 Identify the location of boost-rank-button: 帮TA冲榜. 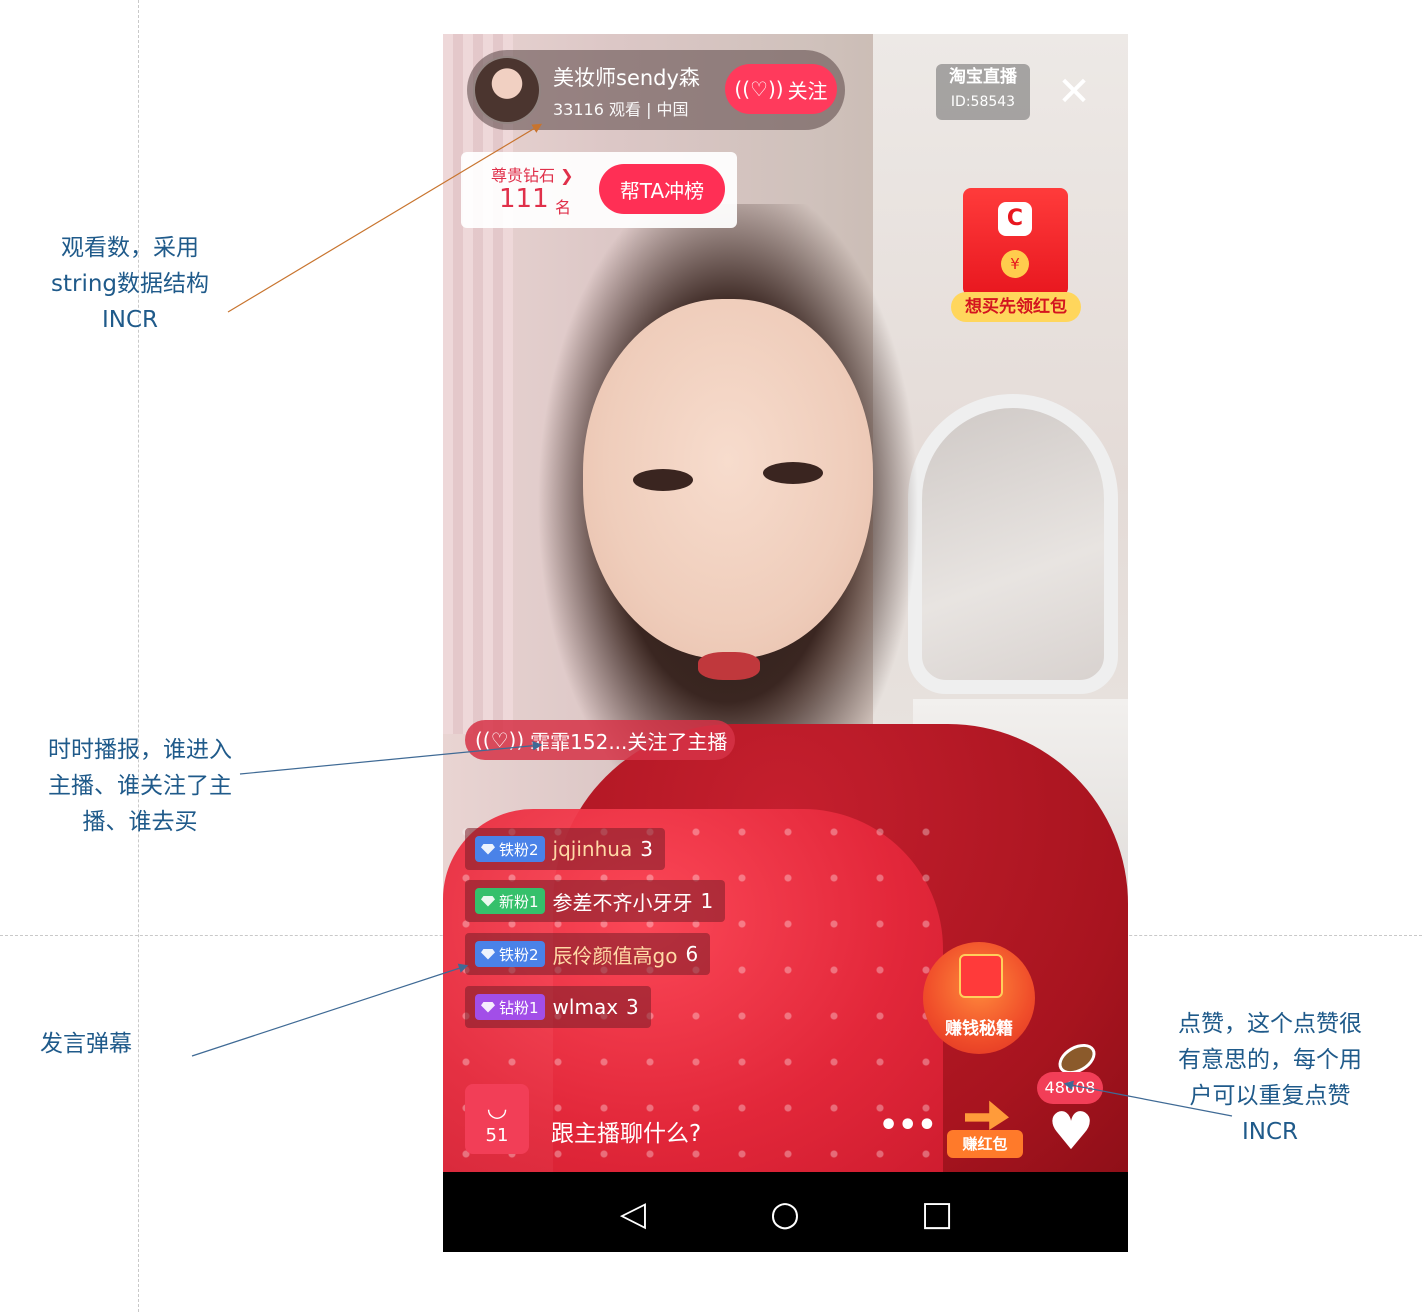
(662, 189).